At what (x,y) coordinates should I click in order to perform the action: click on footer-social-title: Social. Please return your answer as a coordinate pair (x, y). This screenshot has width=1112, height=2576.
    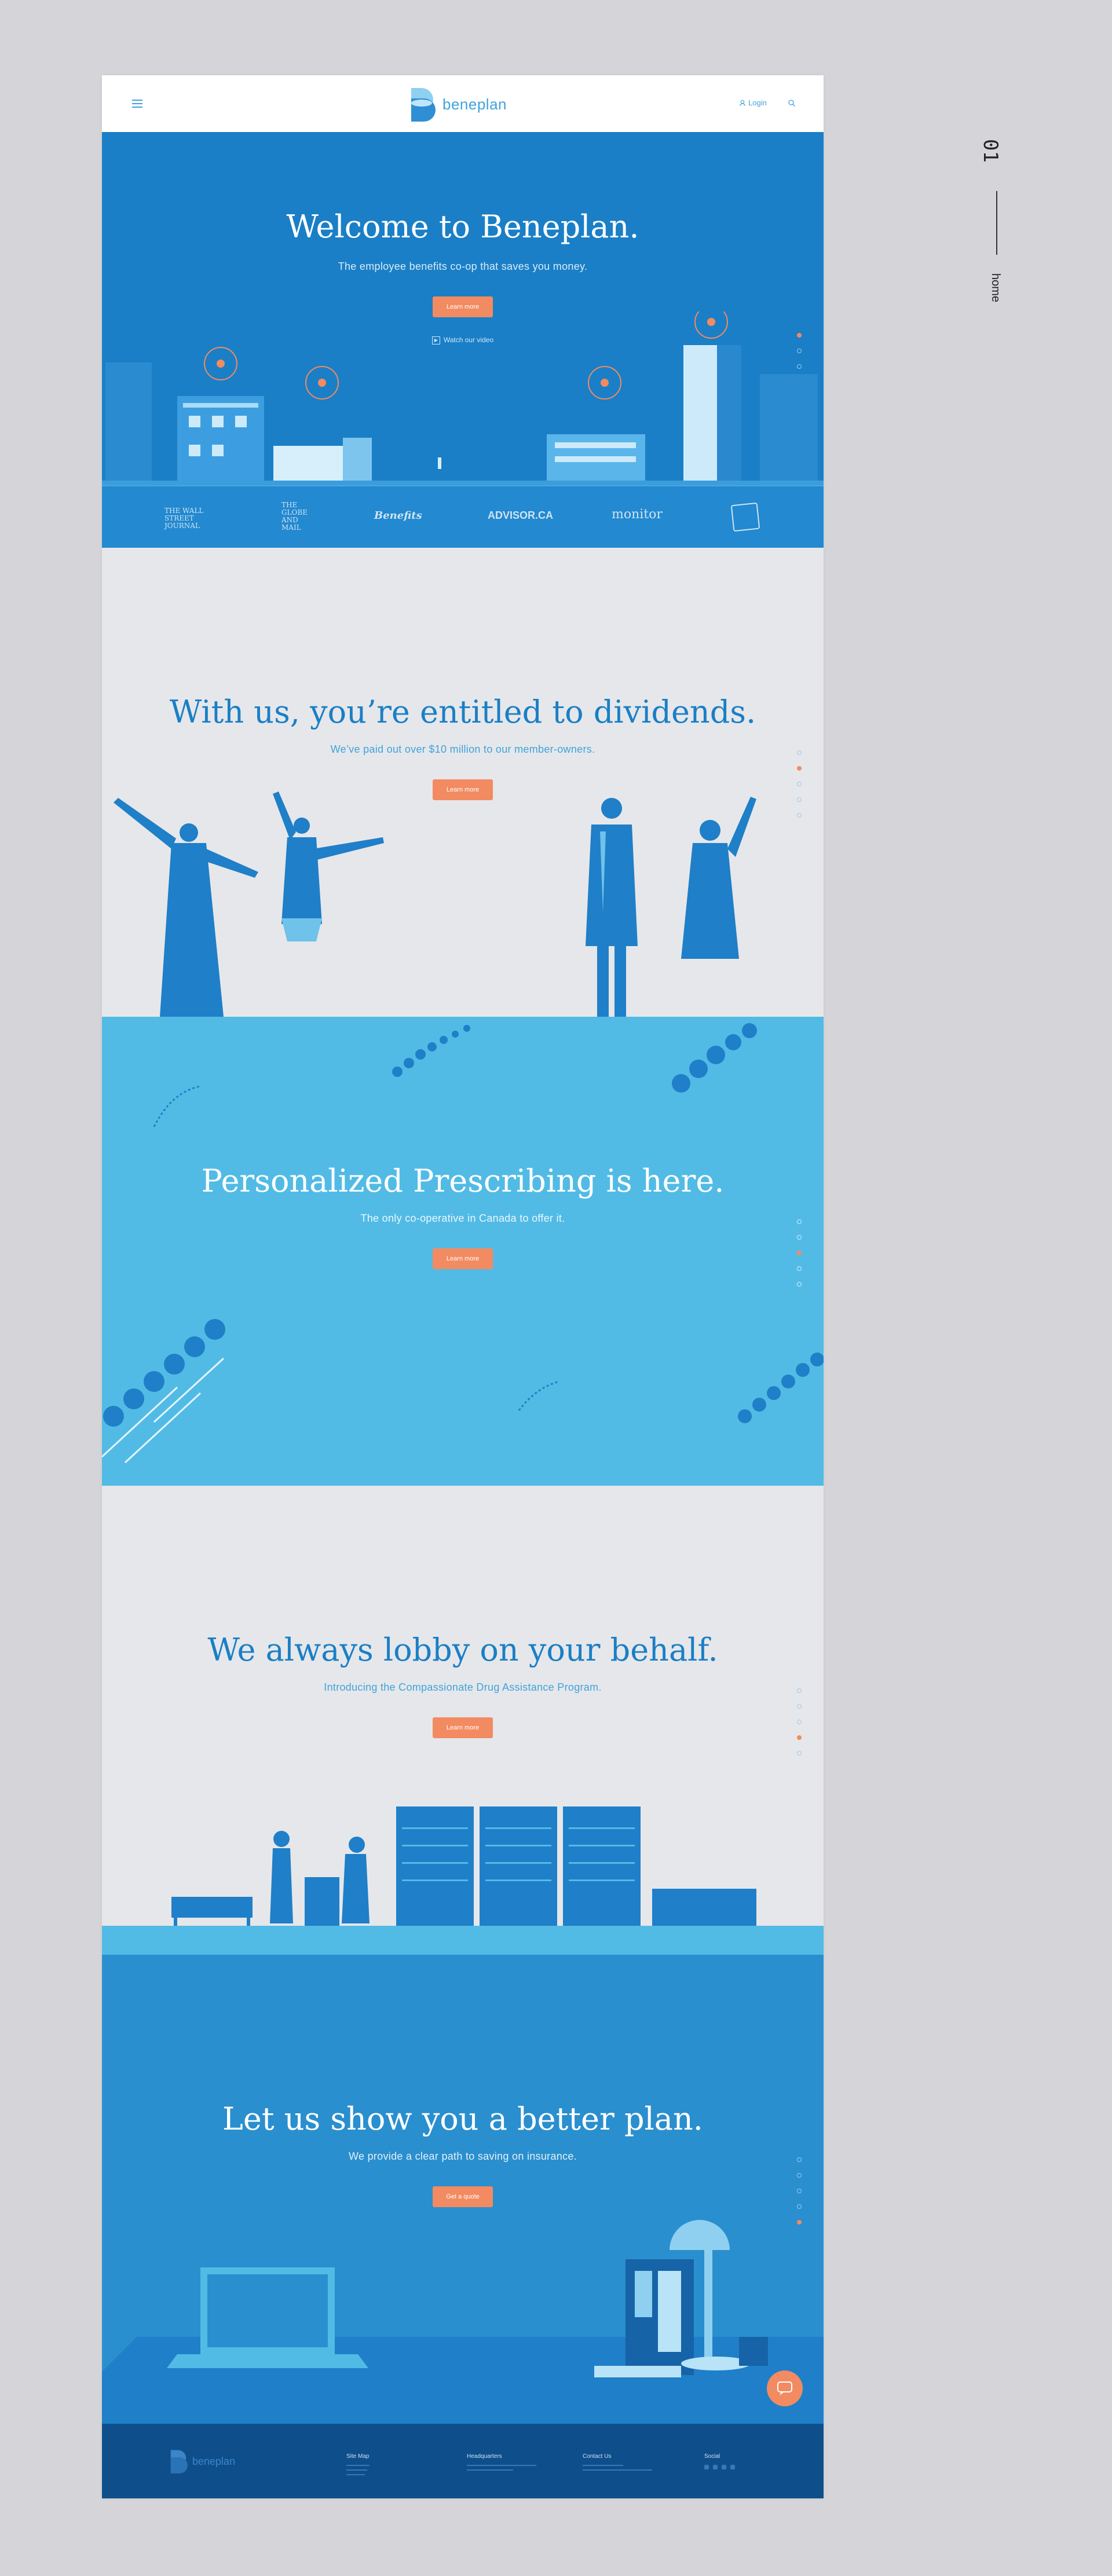
    Looking at the image, I should click on (712, 2456).